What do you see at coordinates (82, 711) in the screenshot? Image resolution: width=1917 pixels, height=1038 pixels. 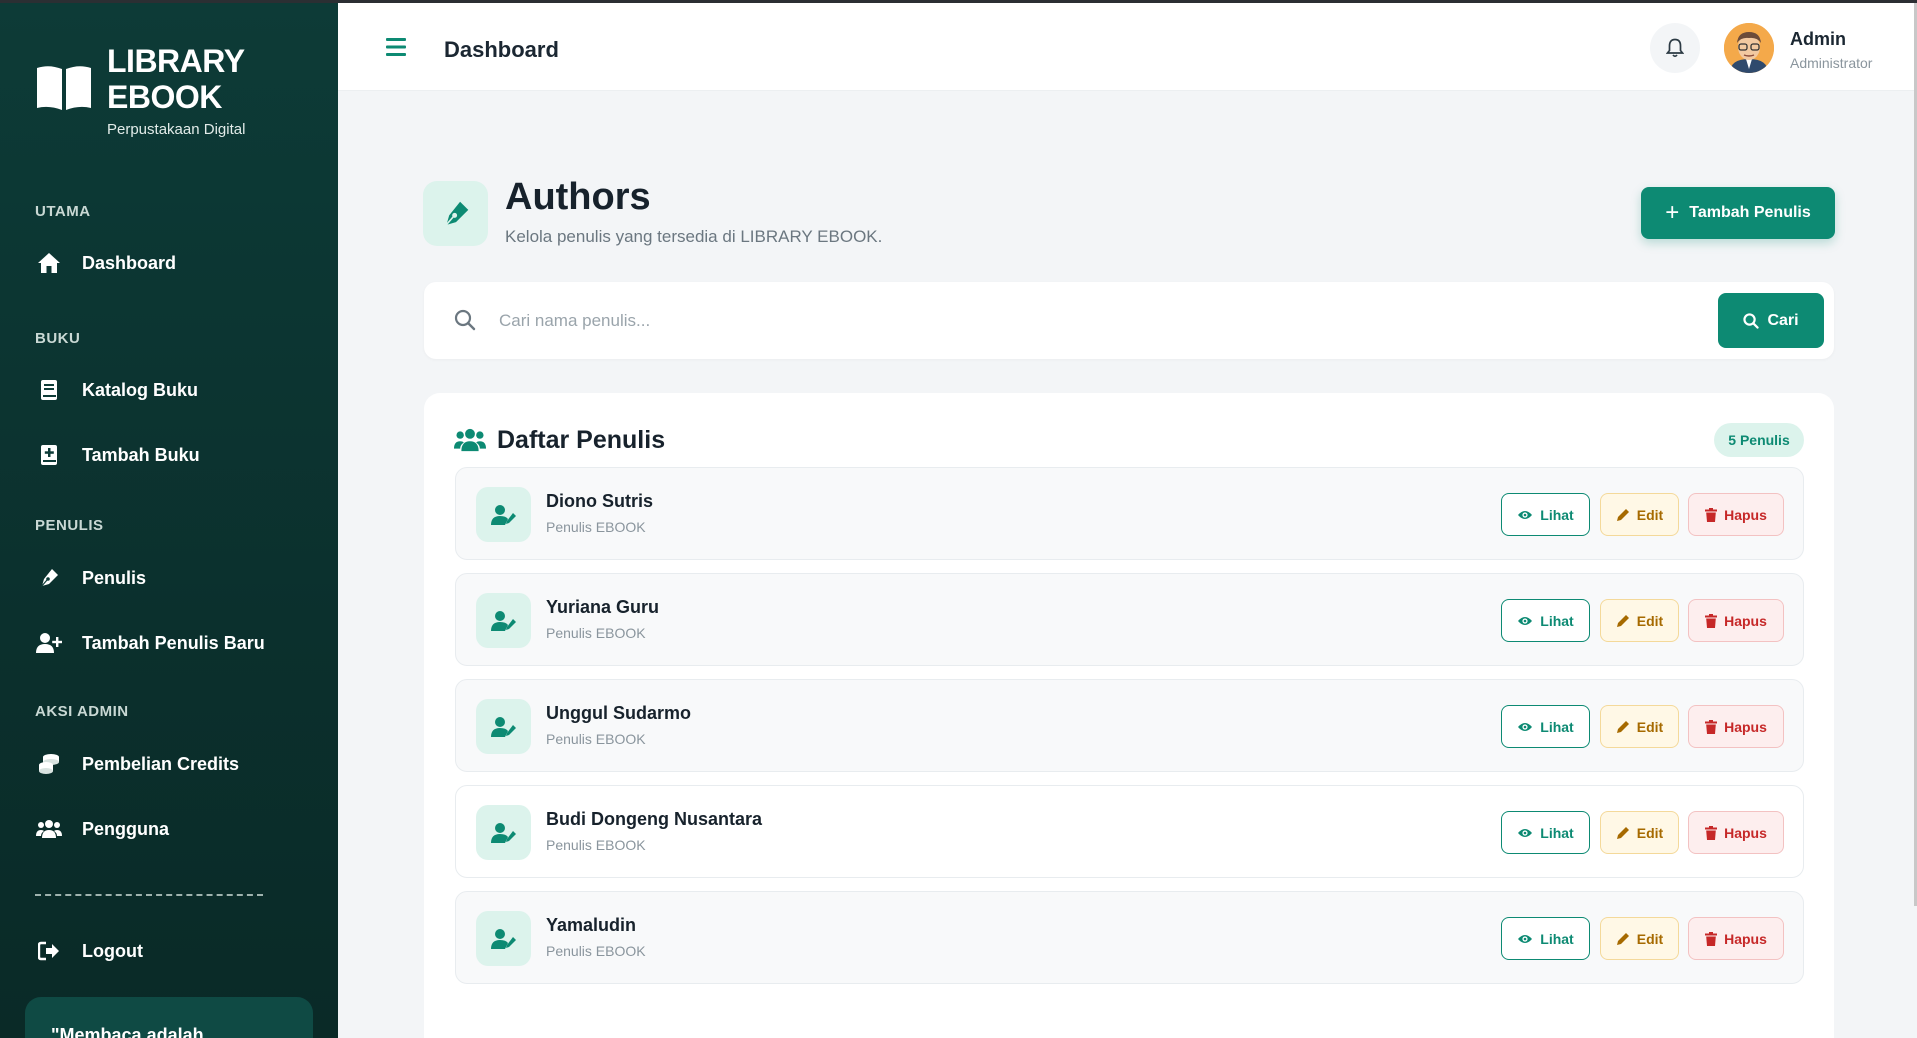 I see `nav-section-aksi-admin: AKSI ADMIN` at bounding box center [82, 711].